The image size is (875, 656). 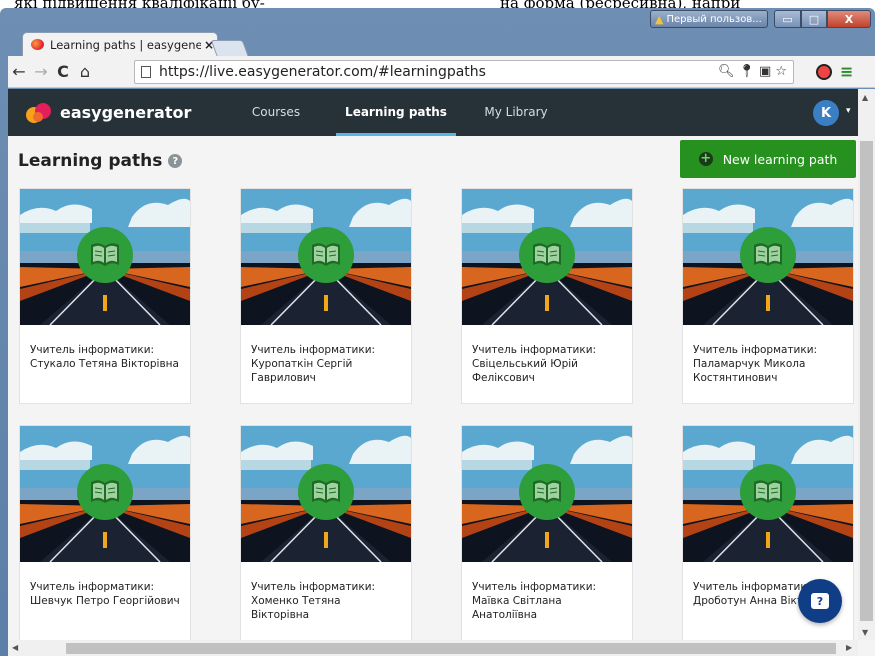 I want to click on page-icon, so click(x=146, y=72).